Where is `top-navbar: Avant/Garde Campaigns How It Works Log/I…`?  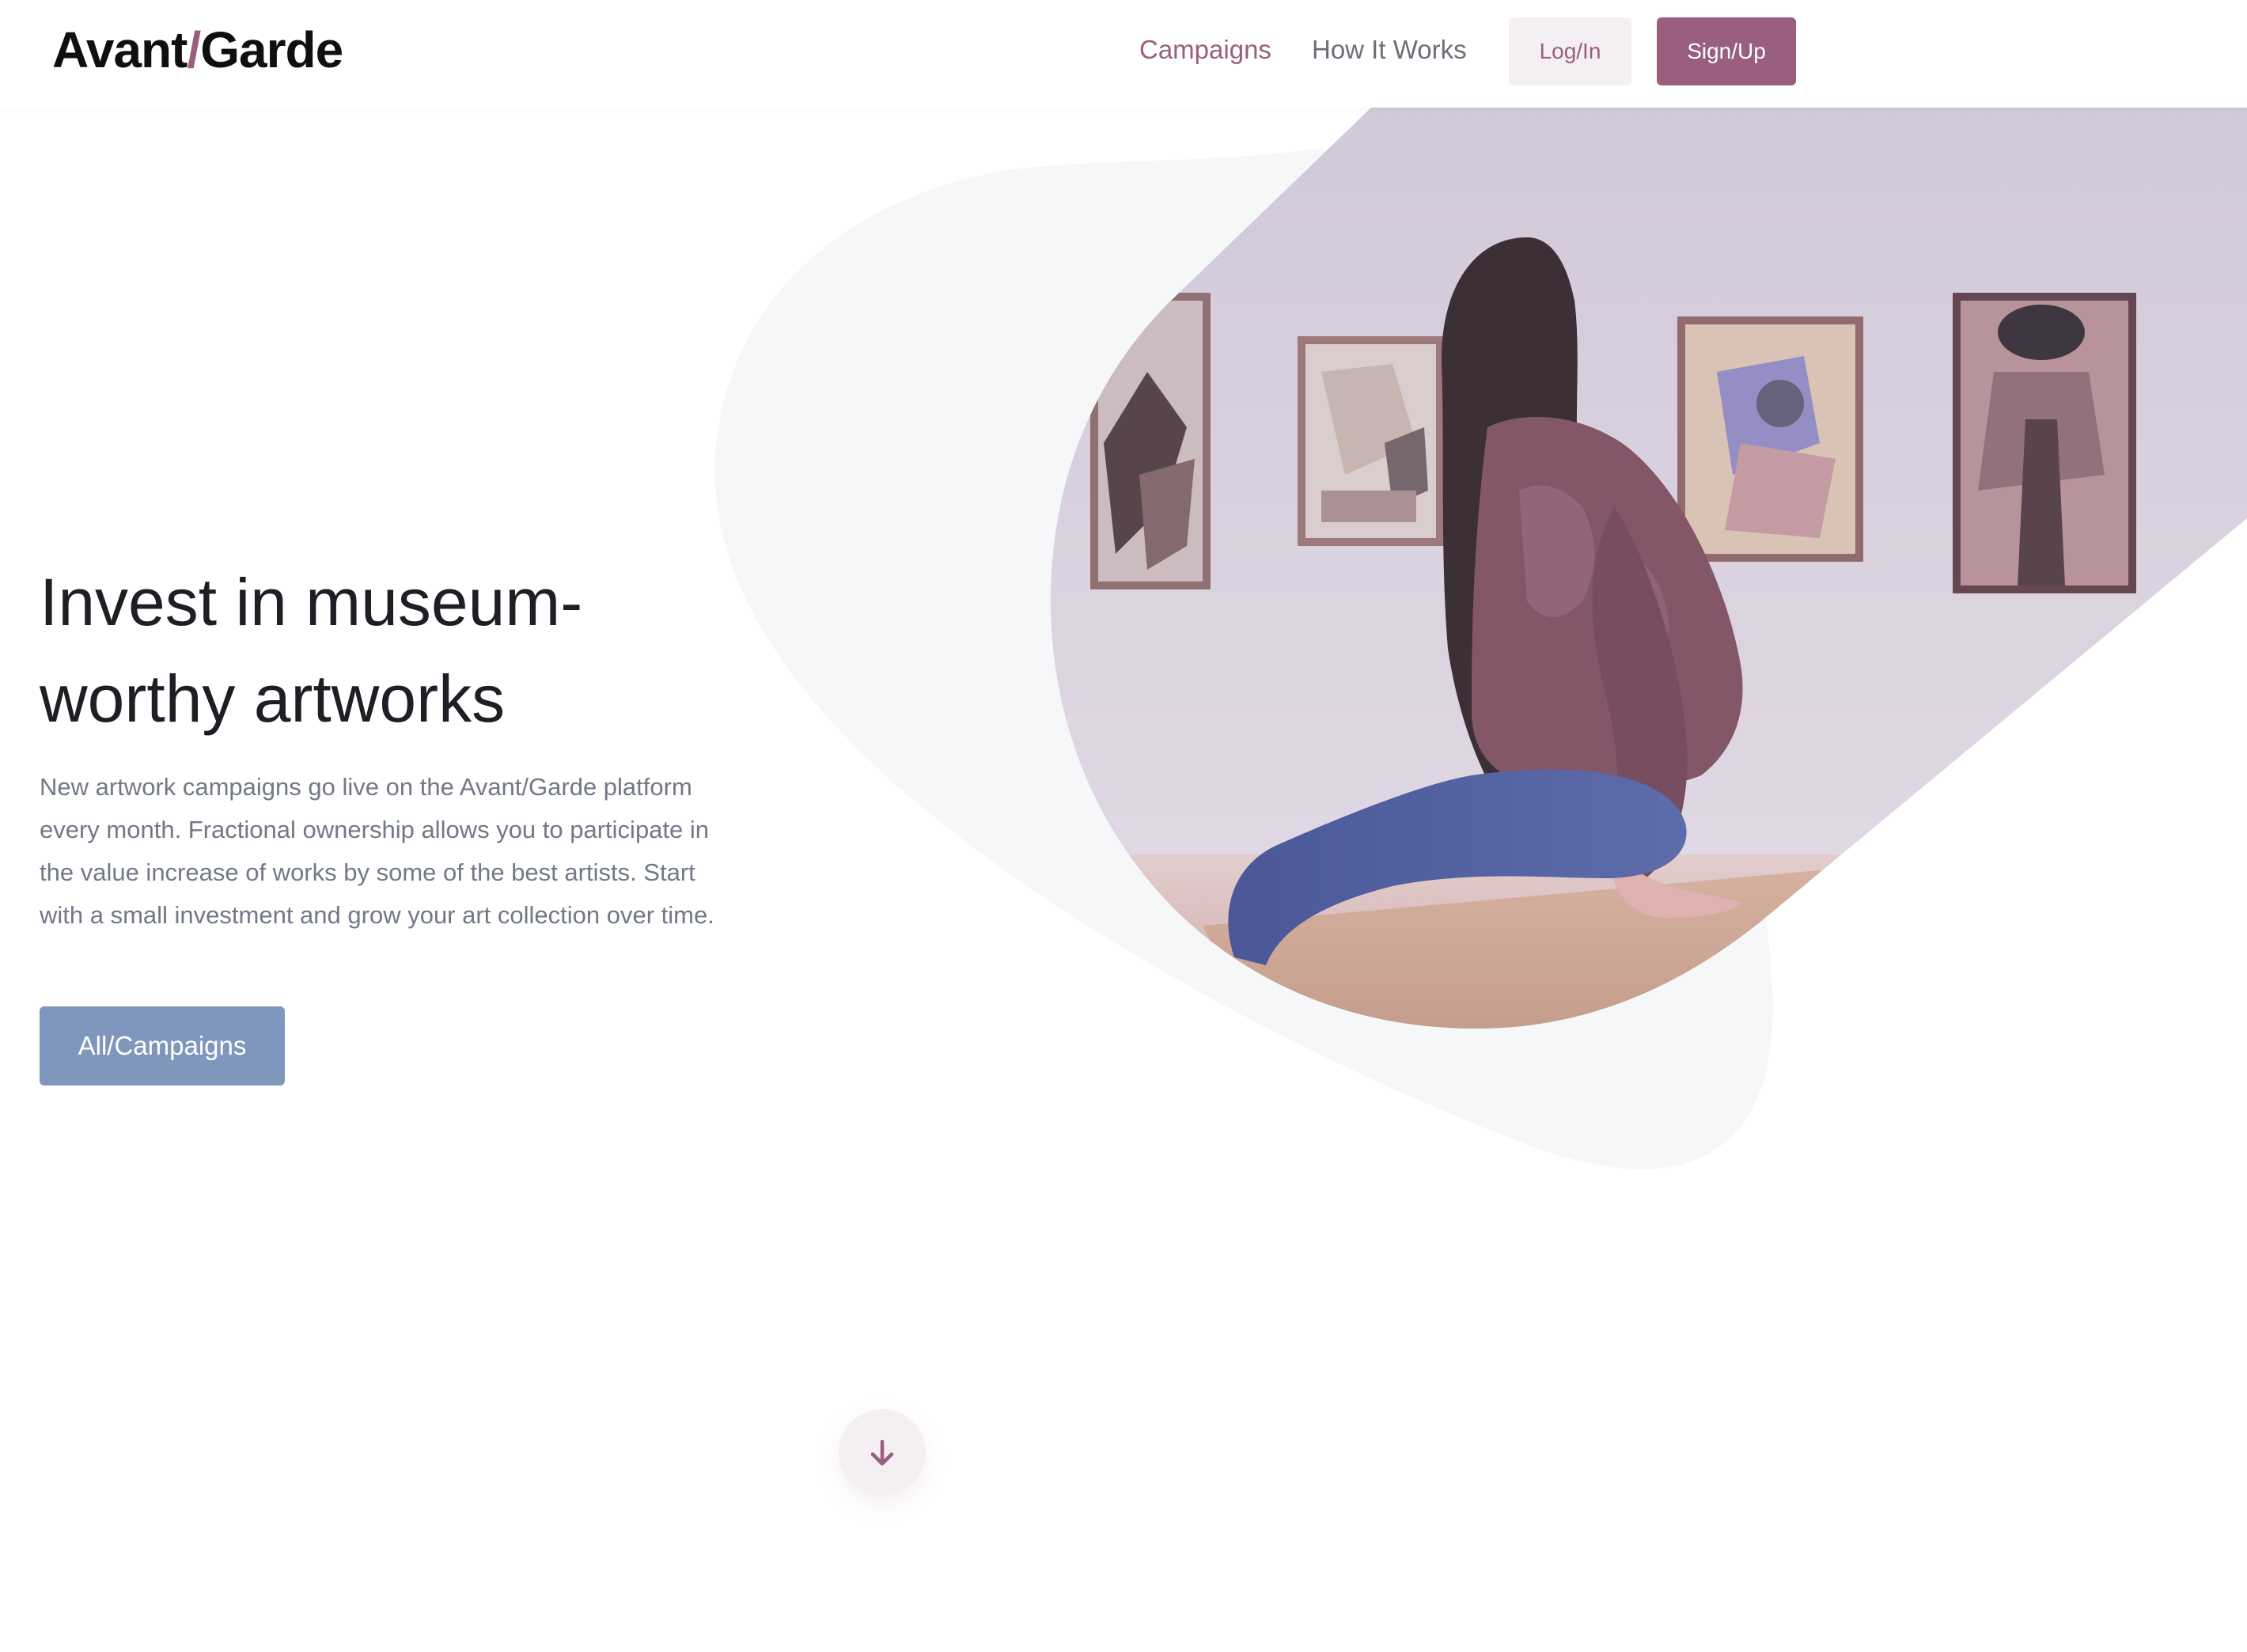 top-navbar: Avant/Garde Campaigns How It Works Log/I… is located at coordinates (1123, 54).